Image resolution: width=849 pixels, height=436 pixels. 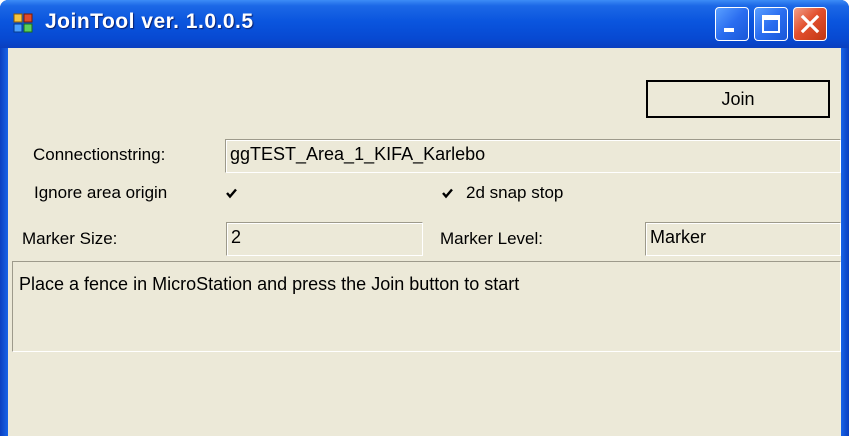 What do you see at coordinates (845, 242) in the screenshot?
I see `window-border-right` at bounding box center [845, 242].